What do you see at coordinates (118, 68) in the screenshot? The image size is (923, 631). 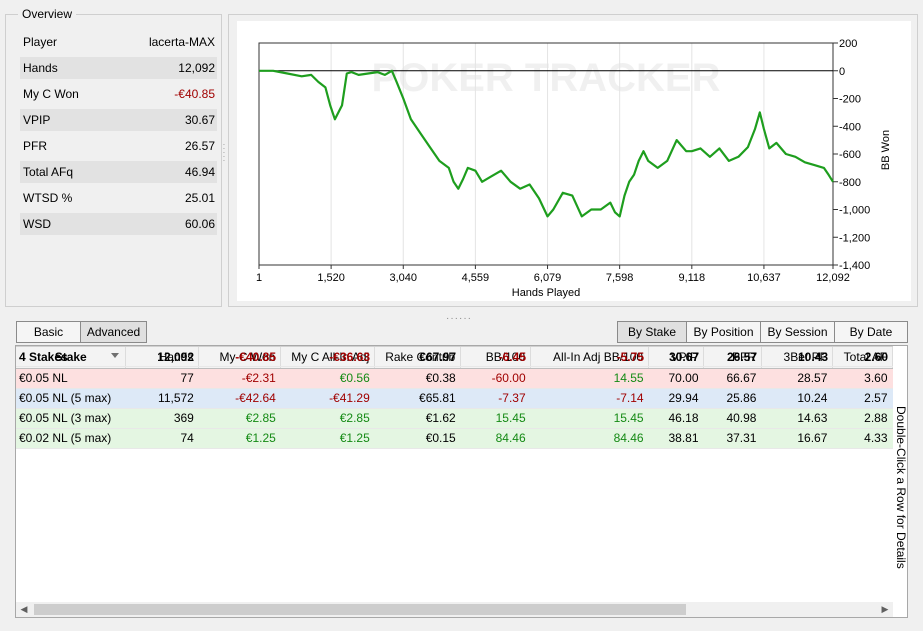 I see `overview-row: Hands 12,092` at bounding box center [118, 68].